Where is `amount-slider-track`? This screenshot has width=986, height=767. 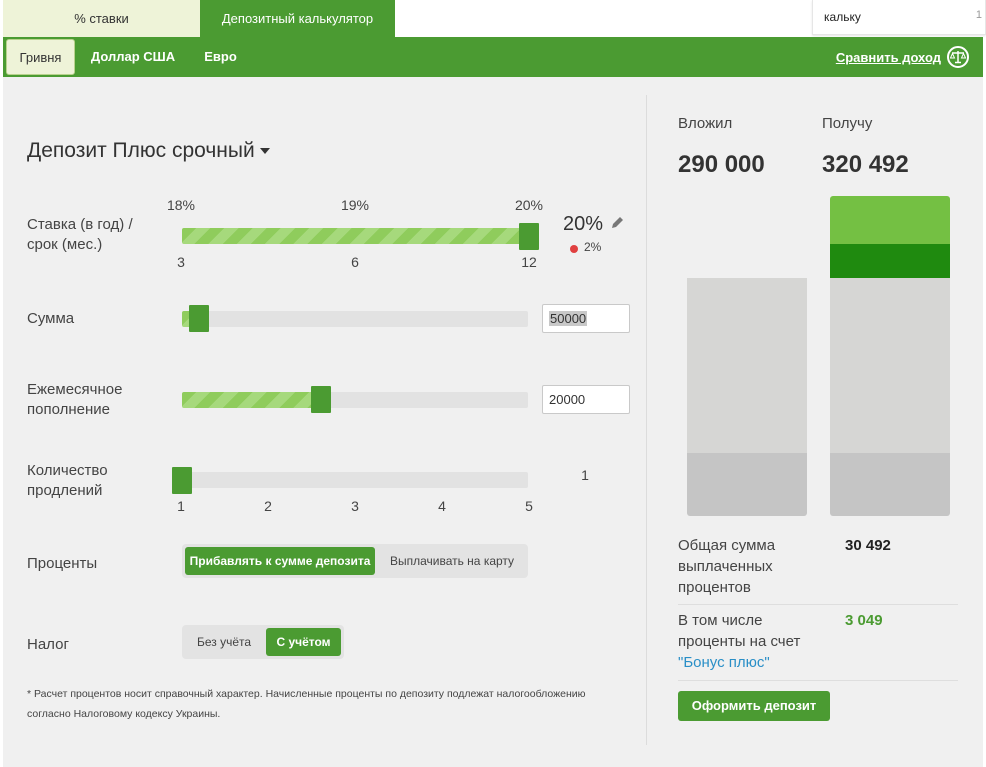
amount-slider-track is located at coordinates (355, 319).